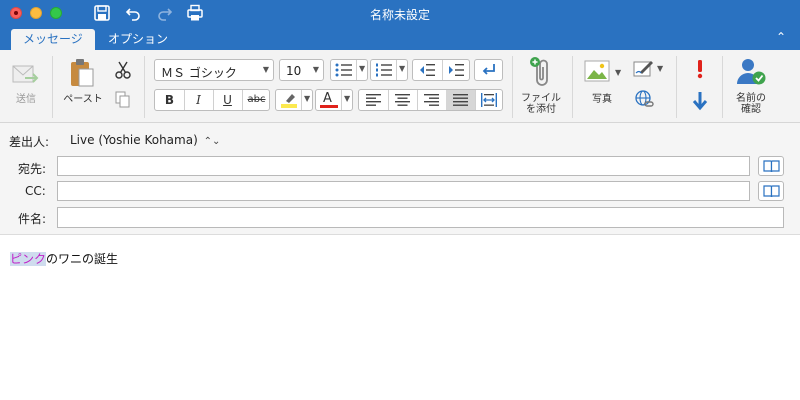  I want to click on selected-text: ピンク, so click(28, 259).